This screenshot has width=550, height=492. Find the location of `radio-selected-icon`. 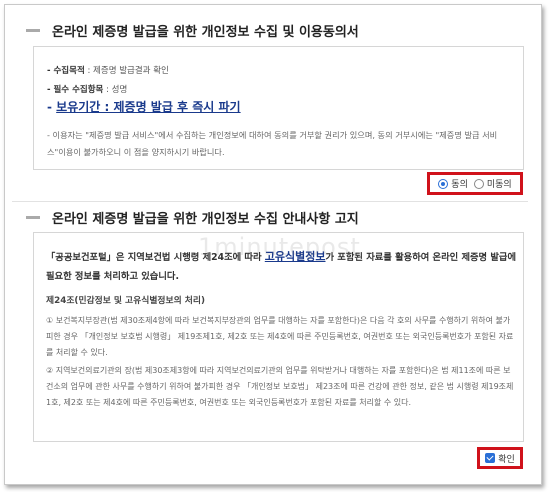

radio-selected-icon is located at coordinates (443, 183).